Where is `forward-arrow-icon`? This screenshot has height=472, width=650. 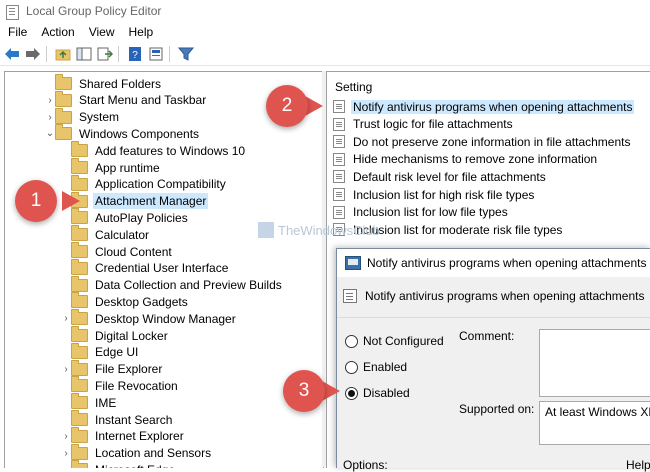 forward-arrow-icon is located at coordinates (33, 54).